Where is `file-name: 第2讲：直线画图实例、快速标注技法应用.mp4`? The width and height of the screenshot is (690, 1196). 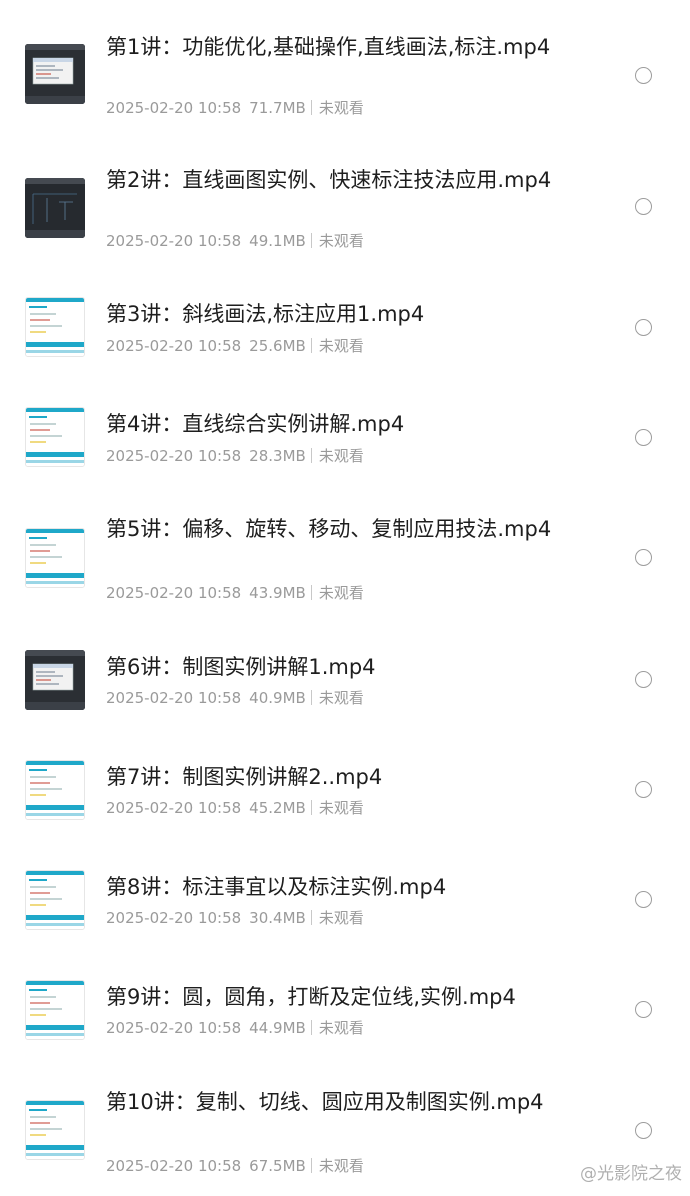
file-name: 第2讲：直线画图实例、快速标注技法应用.mp4 is located at coordinates (329, 180).